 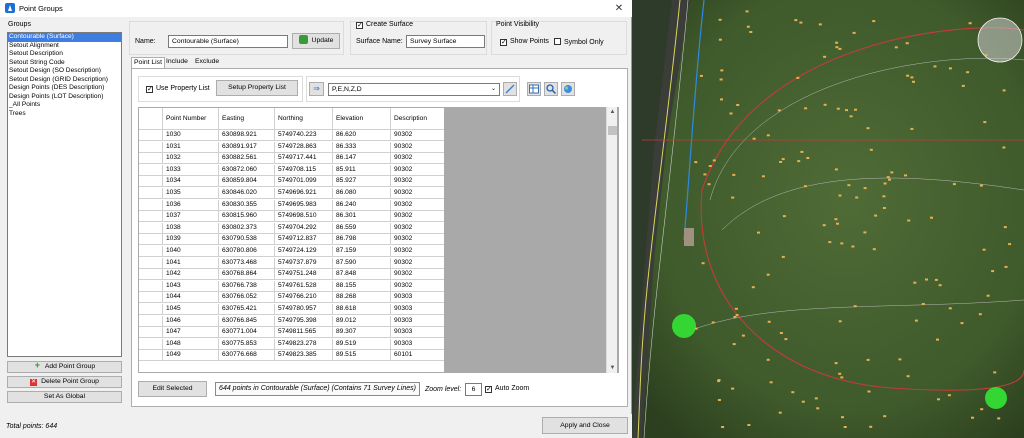 I want to click on table-cell: 630846.020, so click(x=247, y=193).